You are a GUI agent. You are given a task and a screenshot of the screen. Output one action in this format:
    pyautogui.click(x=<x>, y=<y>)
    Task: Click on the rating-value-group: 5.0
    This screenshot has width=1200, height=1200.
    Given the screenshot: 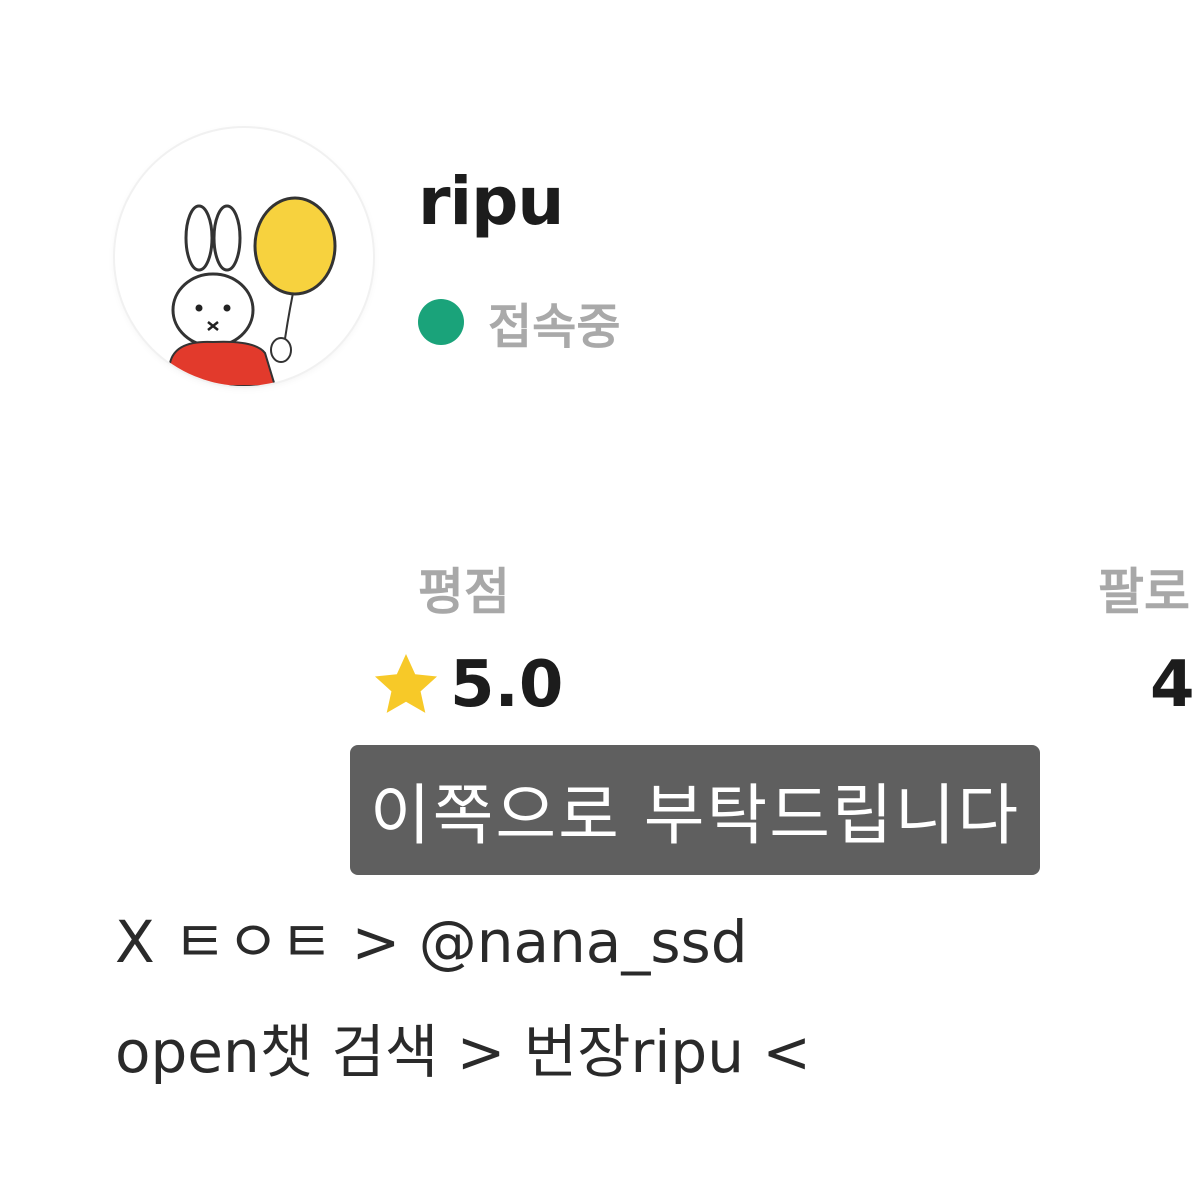 What is the action you would take?
    pyautogui.click(x=465, y=685)
    